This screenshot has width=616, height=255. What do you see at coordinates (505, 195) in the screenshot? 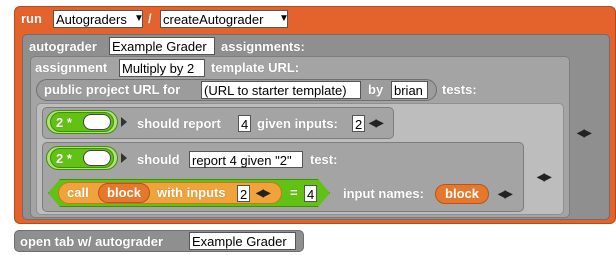
I see `input-names-arrows-icon: ◀▶` at bounding box center [505, 195].